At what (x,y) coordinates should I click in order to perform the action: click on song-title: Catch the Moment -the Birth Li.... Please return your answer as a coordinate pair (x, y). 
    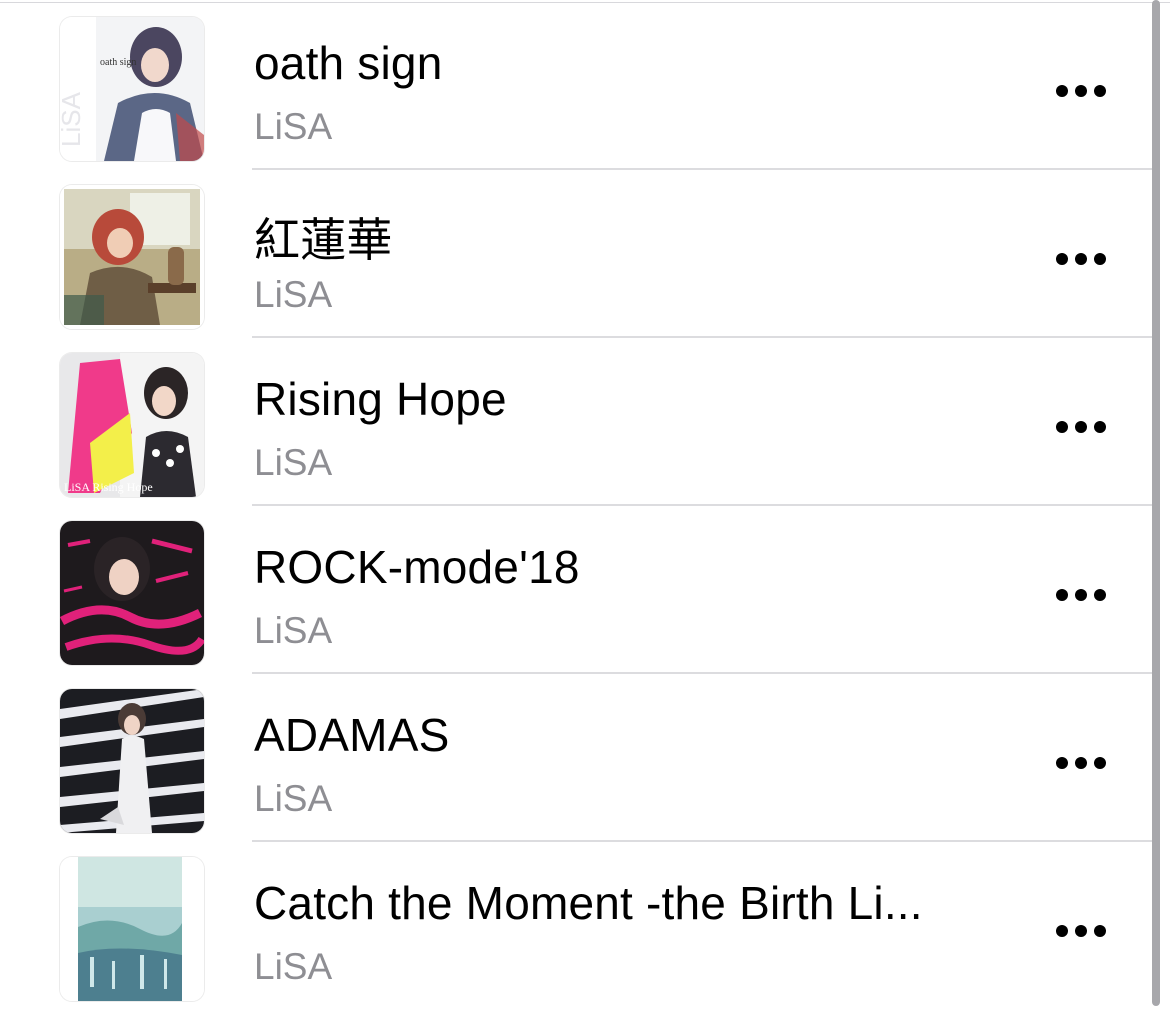
    Looking at the image, I should click on (588, 903).